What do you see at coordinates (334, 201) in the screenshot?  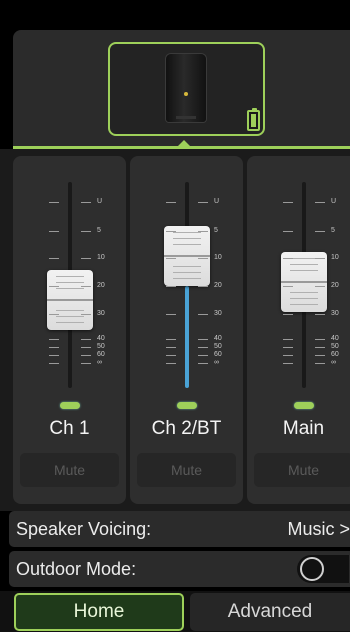 I see `scale-label: U` at bounding box center [334, 201].